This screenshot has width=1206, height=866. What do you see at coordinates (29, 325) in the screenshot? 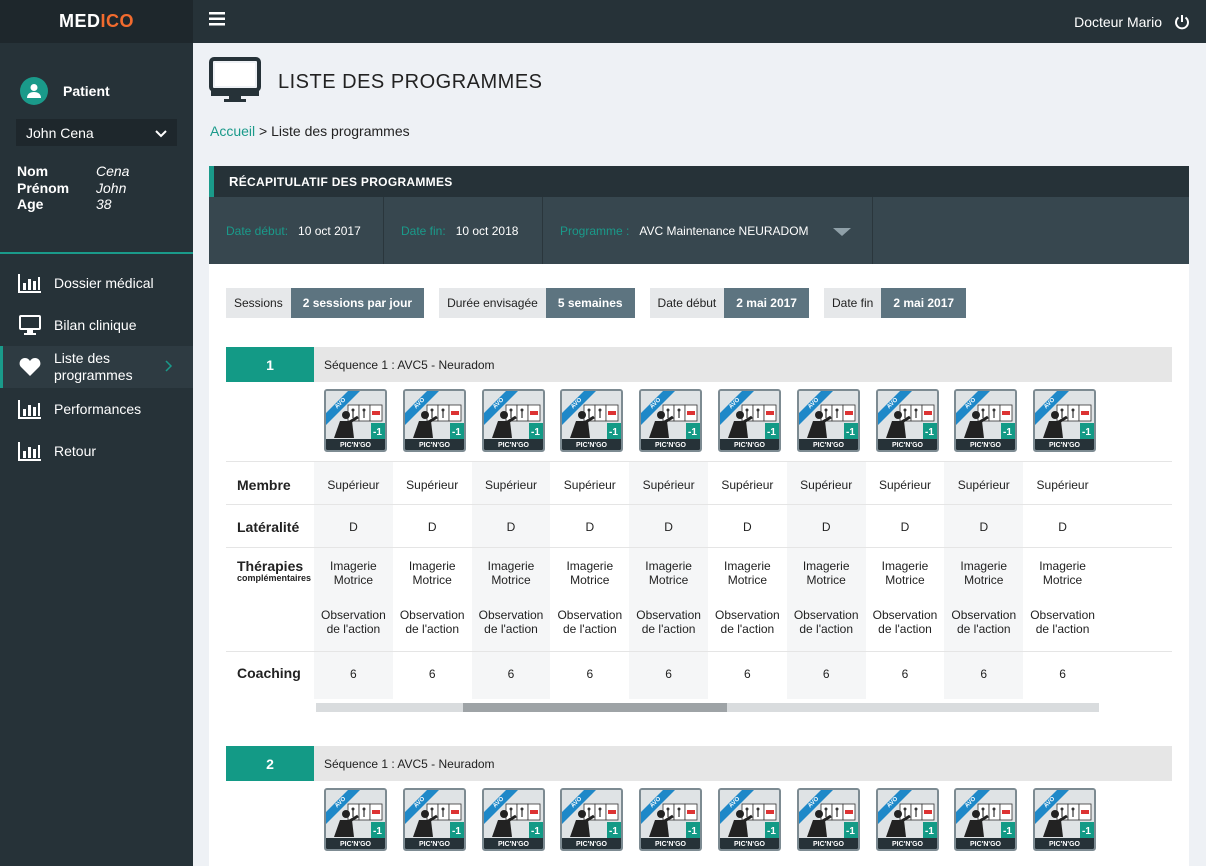
I see `monitor-icon` at bounding box center [29, 325].